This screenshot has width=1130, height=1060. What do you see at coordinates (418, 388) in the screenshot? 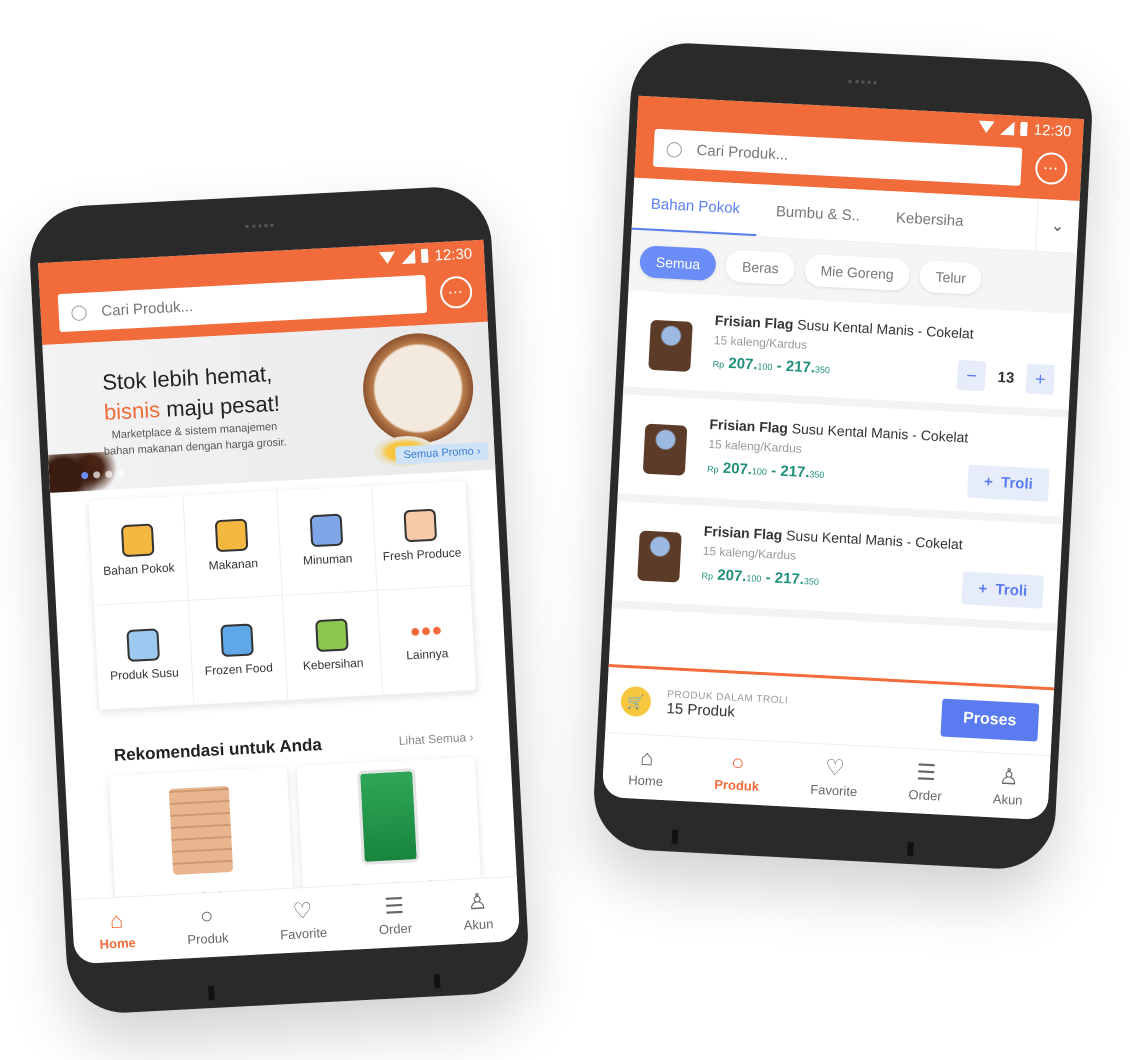
I see `rice-bowl-image` at bounding box center [418, 388].